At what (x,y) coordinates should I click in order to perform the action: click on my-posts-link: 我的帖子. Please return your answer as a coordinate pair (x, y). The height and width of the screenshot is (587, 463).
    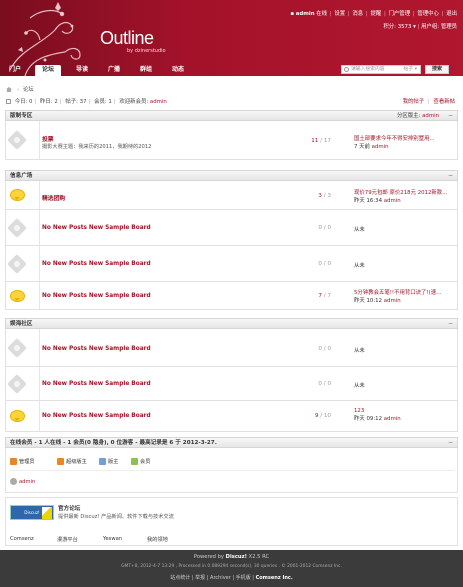
    Looking at the image, I should click on (414, 102).